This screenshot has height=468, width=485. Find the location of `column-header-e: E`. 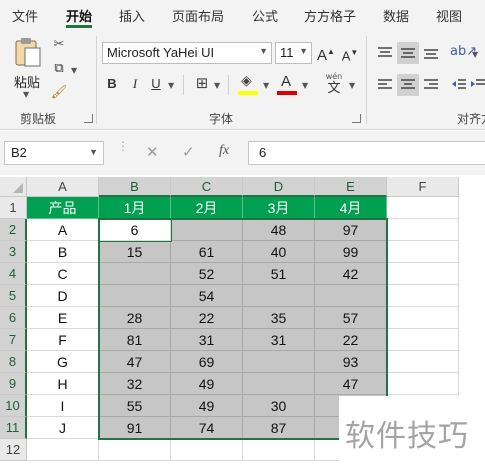

column-header-e: E is located at coordinates (351, 187).